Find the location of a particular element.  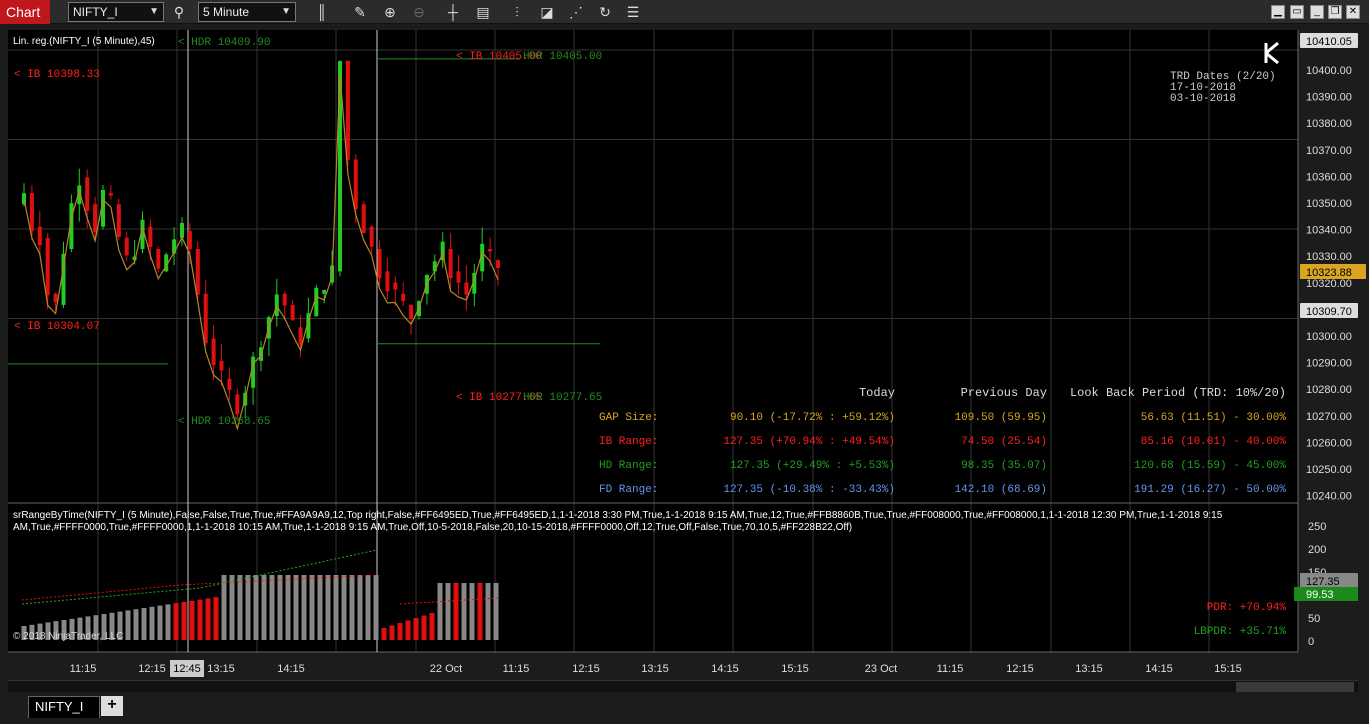

stats-row-label: HD Range: is located at coordinates (628, 466).